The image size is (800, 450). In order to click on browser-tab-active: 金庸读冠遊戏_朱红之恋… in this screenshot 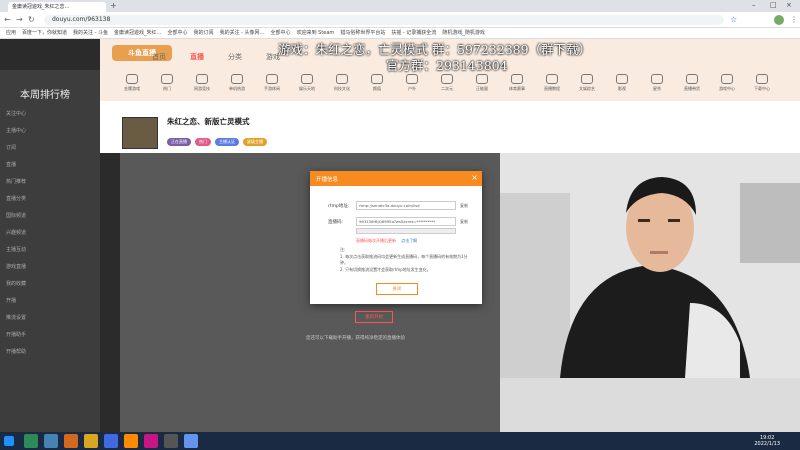, I will do `click(57, 7)`.